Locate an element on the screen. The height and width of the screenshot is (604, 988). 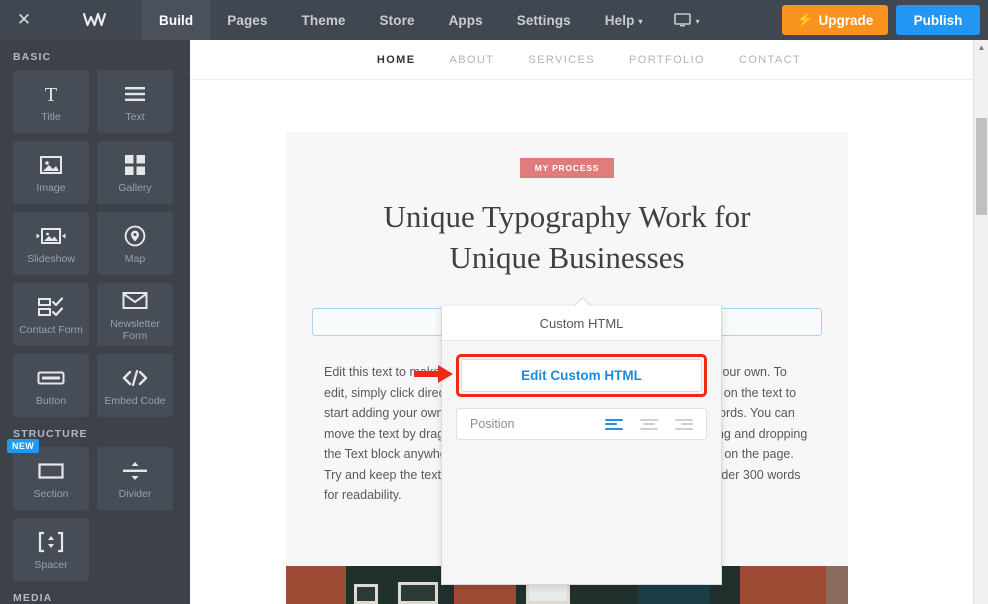
popover-title: Custom HTML is located at coordinates (581, 323).